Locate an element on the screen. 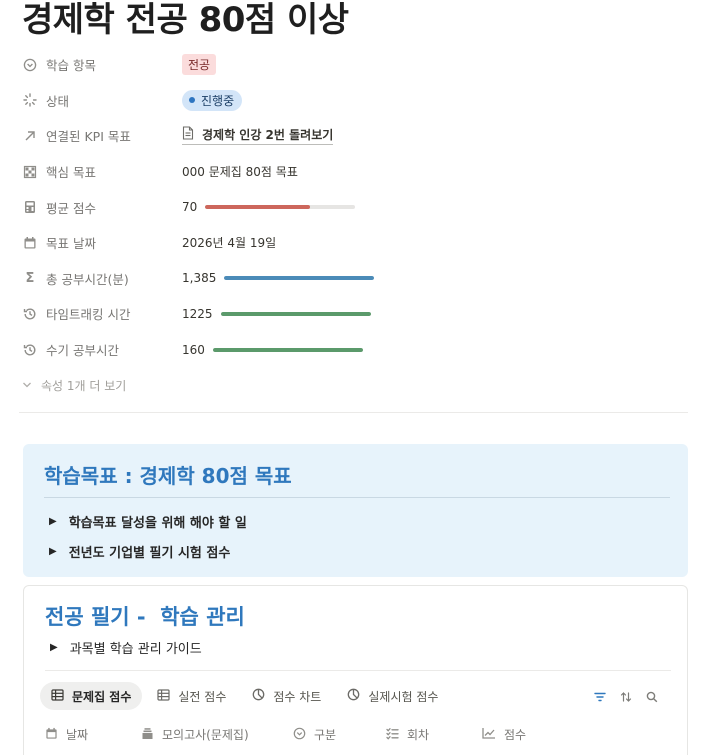 This screenshot has height=755, width=703. toggle-guide: ▶ 과목별 학습 관리 가이드 is located at coordinates (126, 647).